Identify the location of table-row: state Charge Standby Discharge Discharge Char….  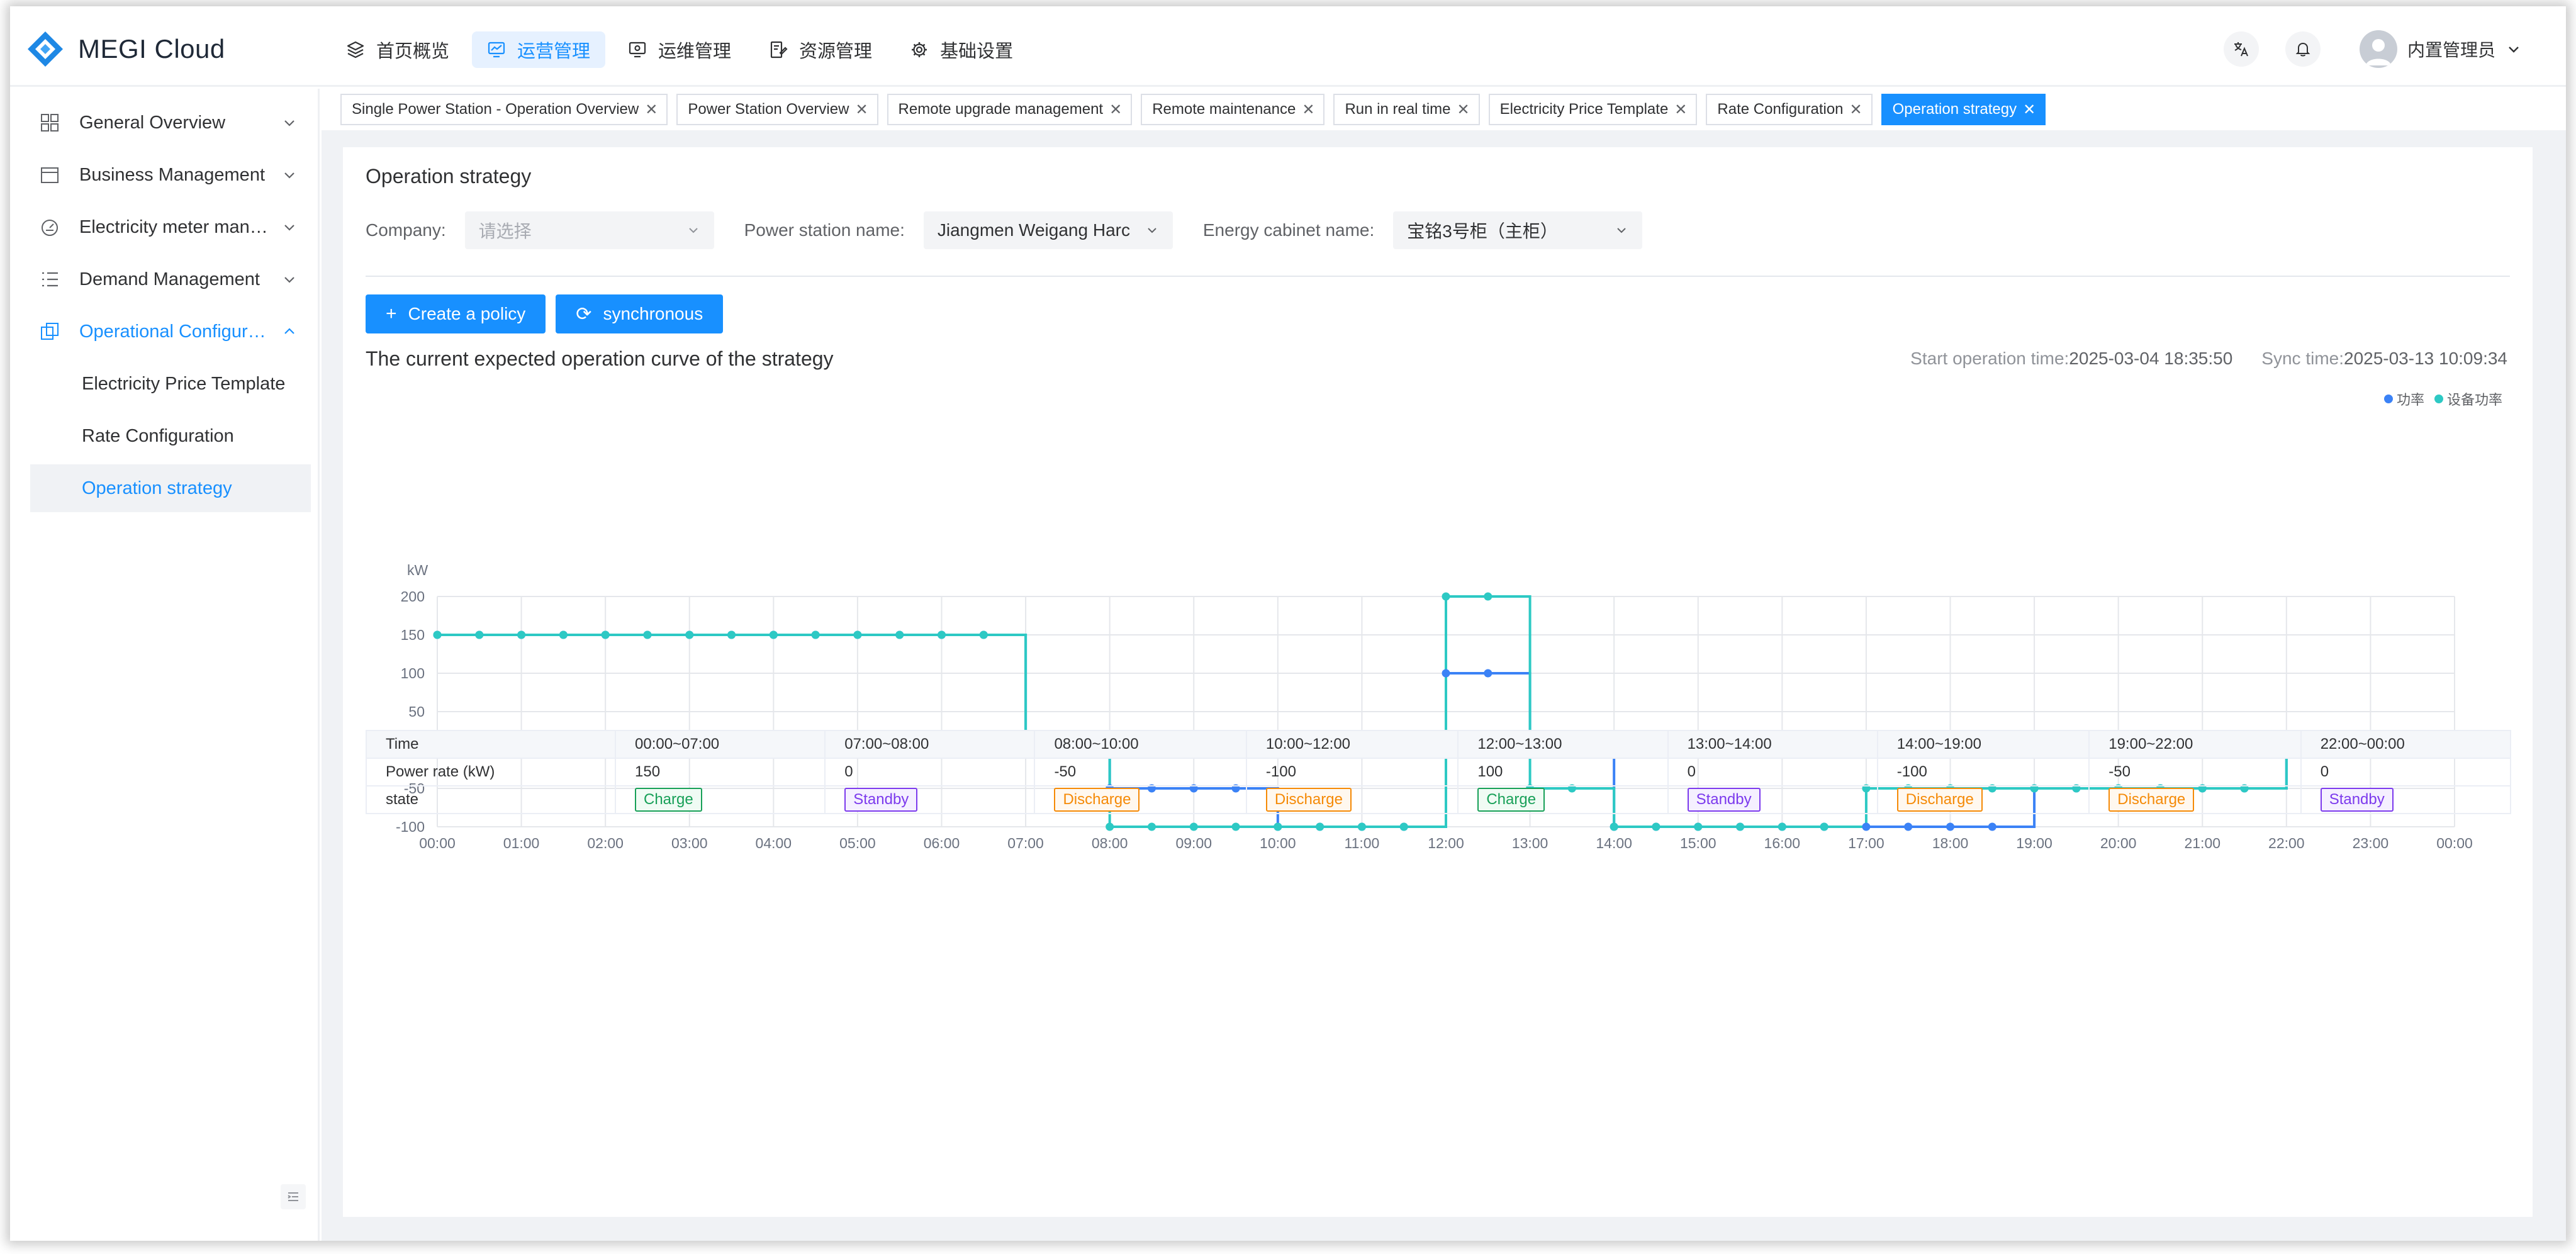
(1439, 799).